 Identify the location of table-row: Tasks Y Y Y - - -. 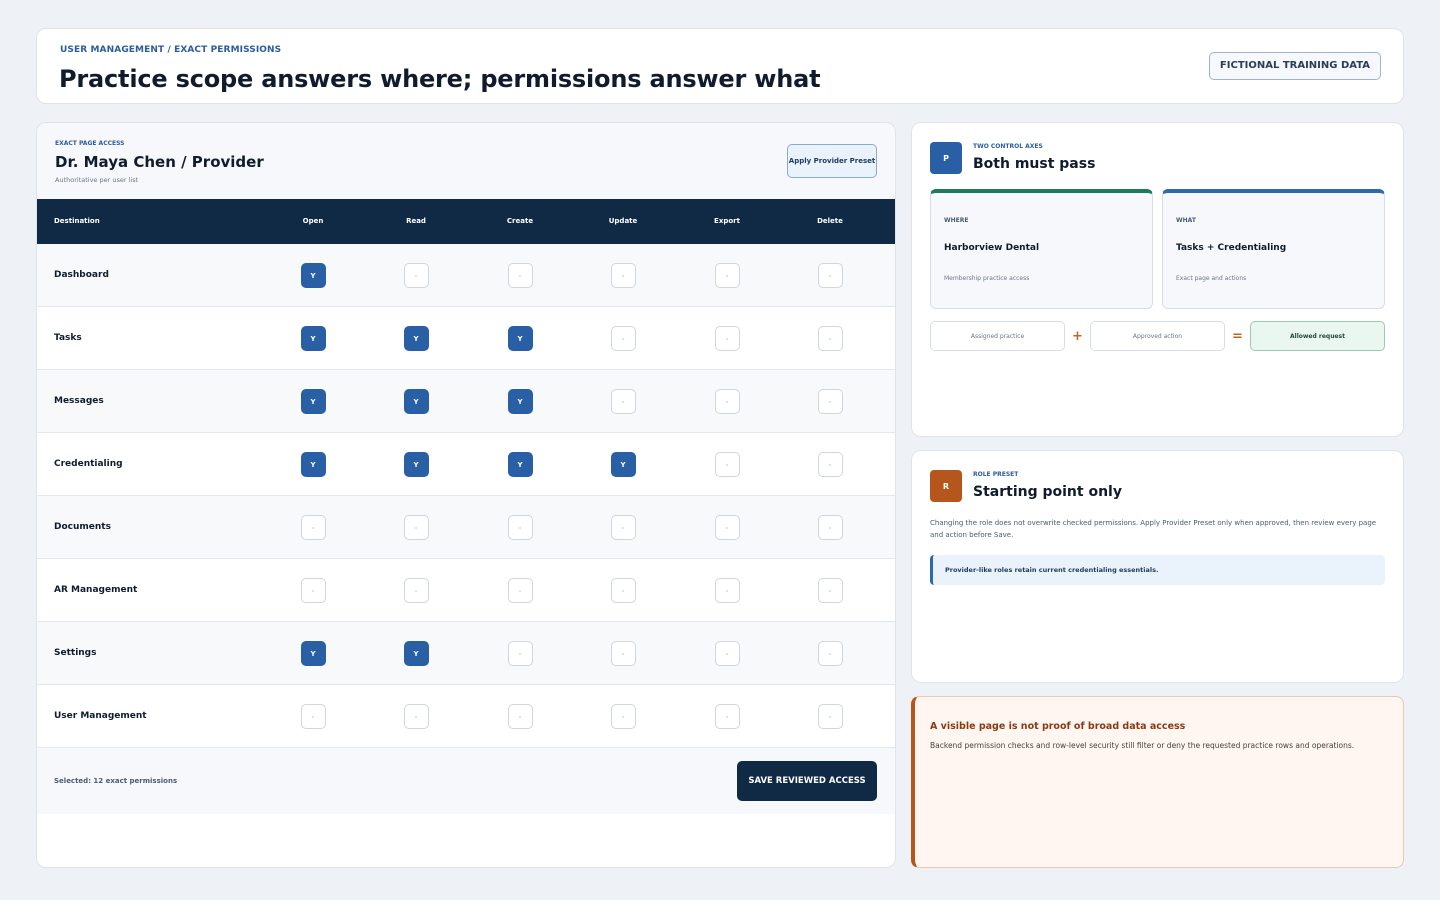
(466, 338).